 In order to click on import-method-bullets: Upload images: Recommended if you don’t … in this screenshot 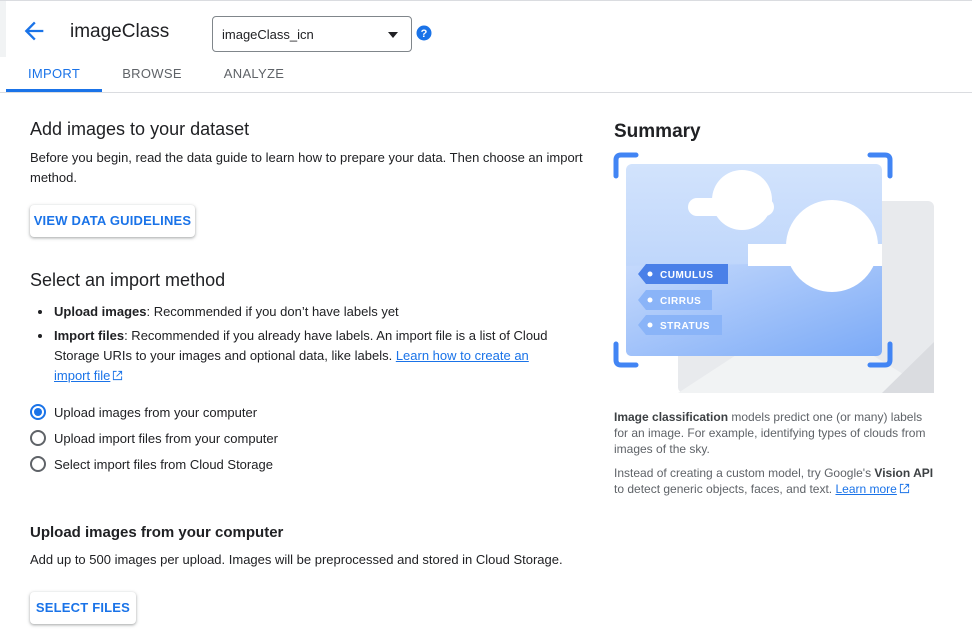, I will do `click(296, 346)`.